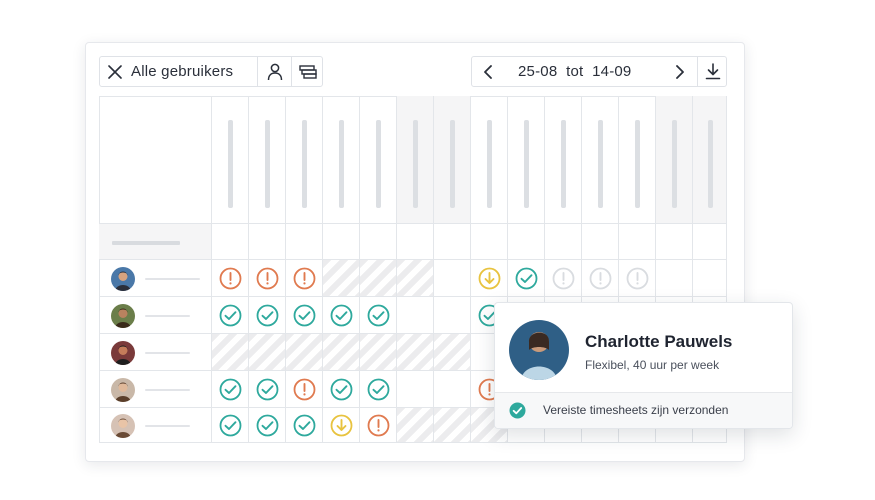  Describe the element at coordinates (636, 410) in the screenshot. I see `popover-status-text: Vereiste timesheets zijn verzonden` at that location.